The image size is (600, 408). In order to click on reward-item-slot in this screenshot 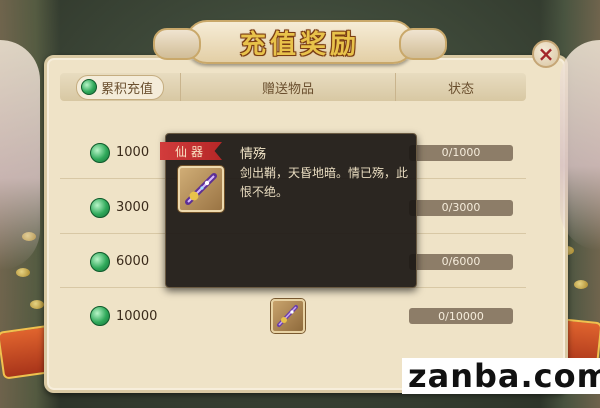, I will do `click(288, 316)`.